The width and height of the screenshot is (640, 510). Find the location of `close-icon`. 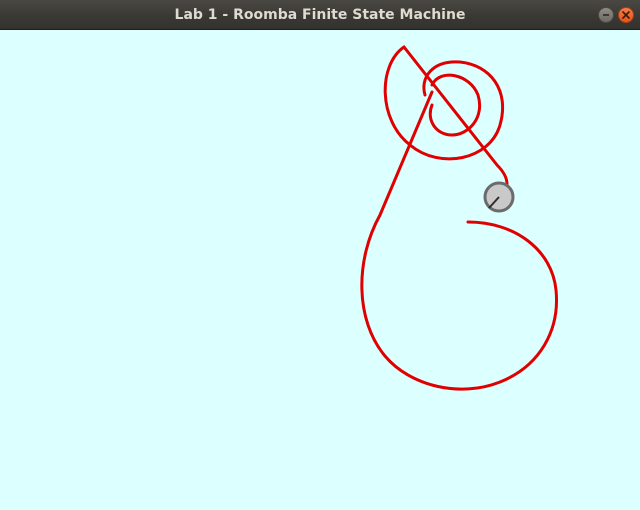

close-icon is located at coordinates (626, 15).